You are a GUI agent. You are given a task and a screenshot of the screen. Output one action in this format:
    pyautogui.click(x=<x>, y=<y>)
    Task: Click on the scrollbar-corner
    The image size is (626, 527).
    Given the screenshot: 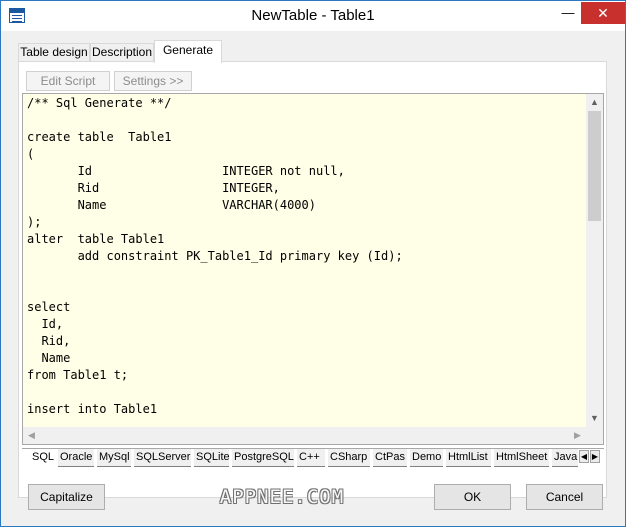 What is the action you would take?
    pyautogui.click(x=594, y=435)
    